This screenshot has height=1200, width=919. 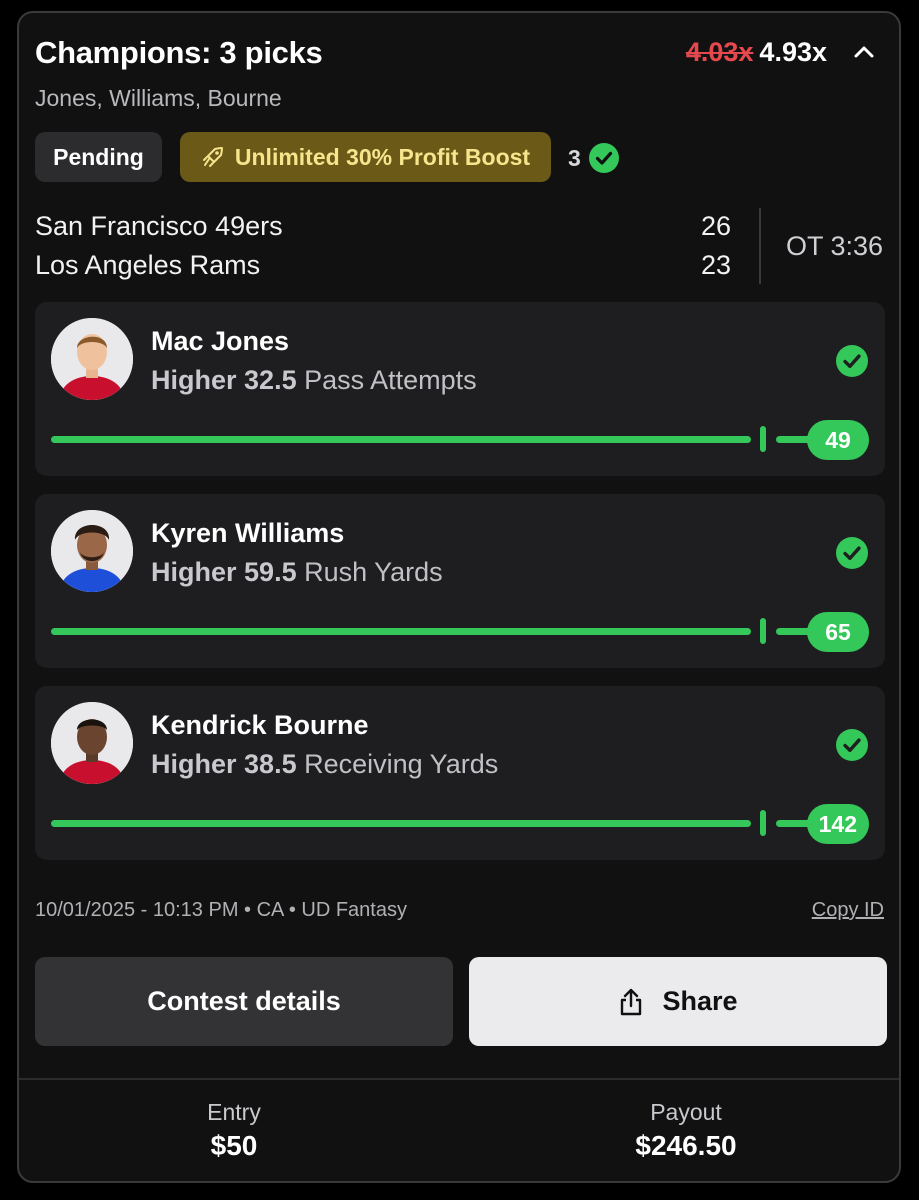 What do you see at coordinates (270, 764) in the screenshot?
I see `pick-line-value: 38.5` at bounding box center [270, 764].